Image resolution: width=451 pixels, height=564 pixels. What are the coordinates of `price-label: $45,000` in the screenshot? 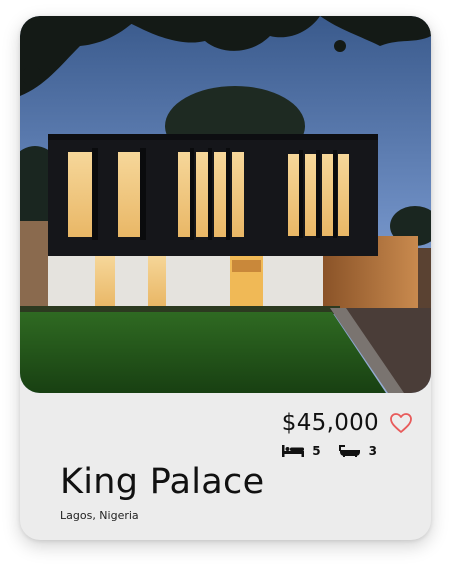 It's located at (330, 423).